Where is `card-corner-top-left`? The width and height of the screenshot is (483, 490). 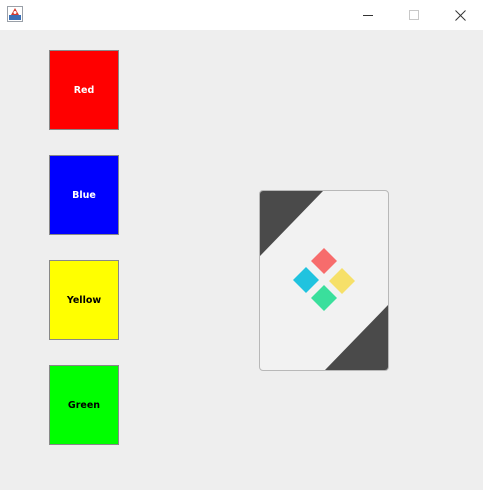 card-corner-top-left is located at coordinates (291, 223).